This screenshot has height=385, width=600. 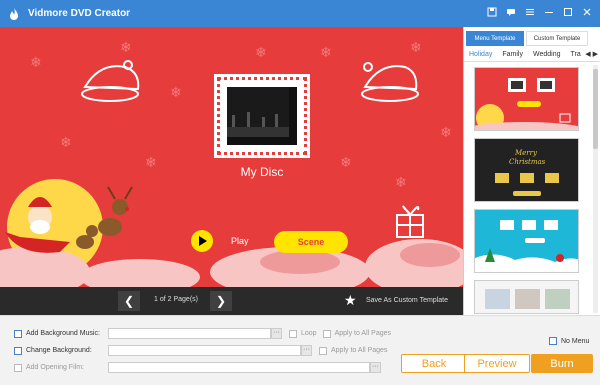 I want to click on template-list: Merry Christmas, so click(x=532, y=189).